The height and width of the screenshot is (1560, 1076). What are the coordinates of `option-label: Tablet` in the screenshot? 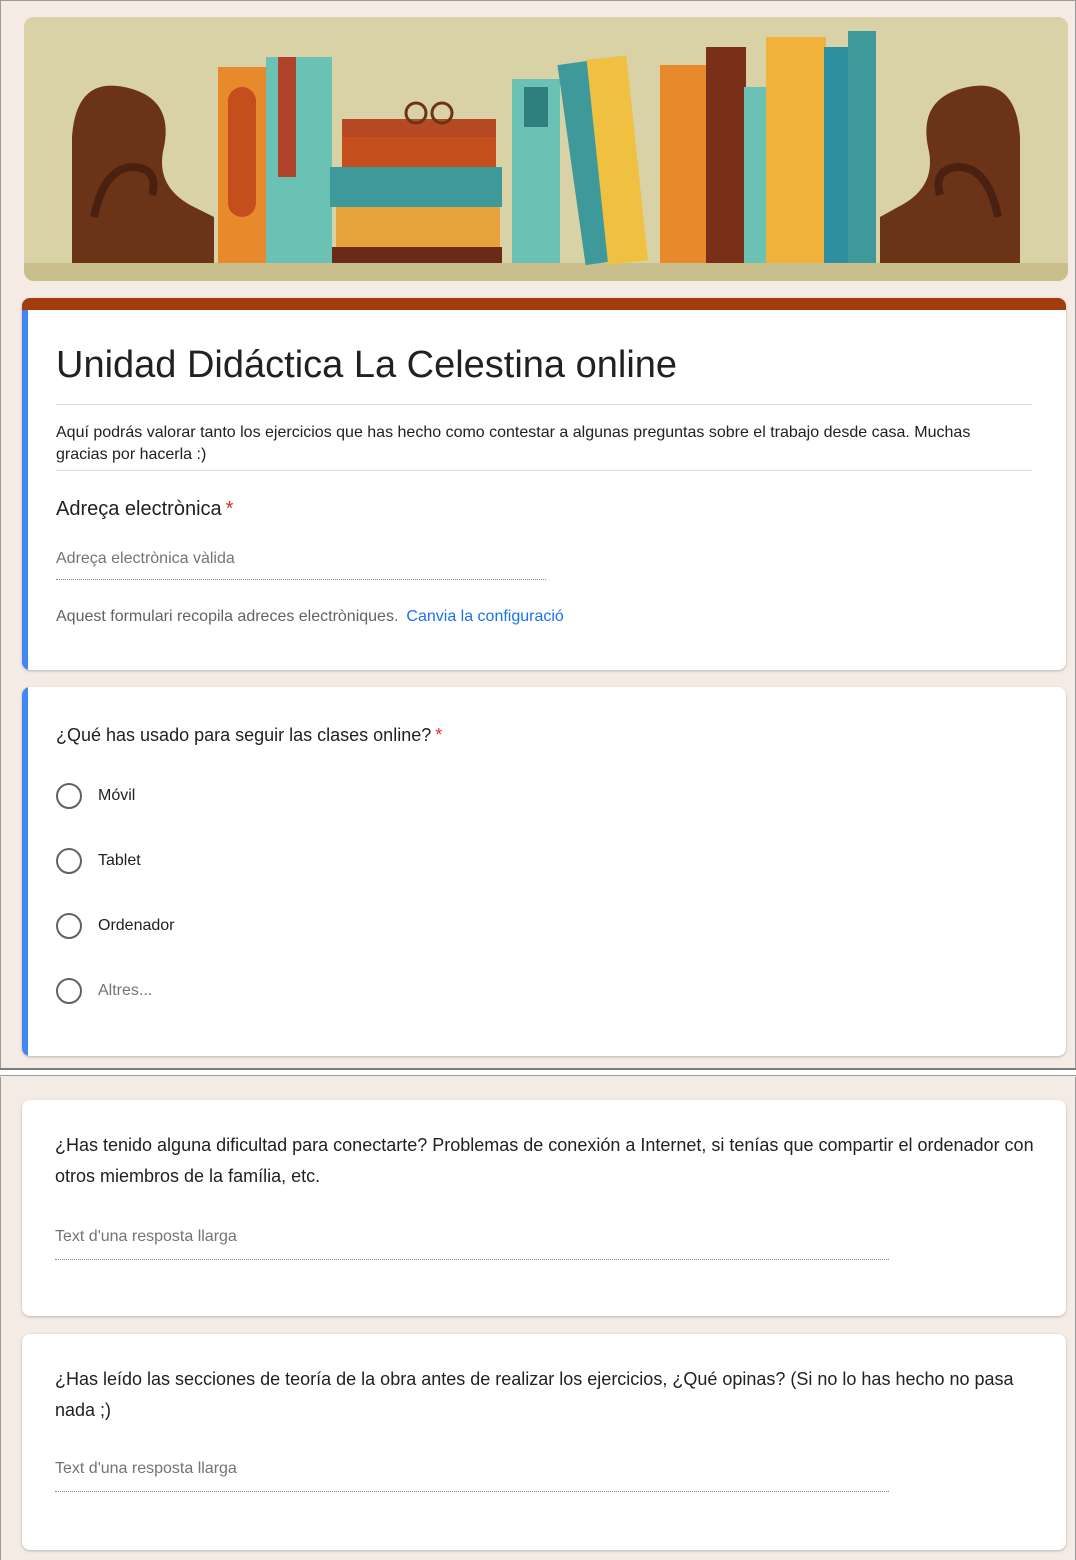 It's located at (119, 860).